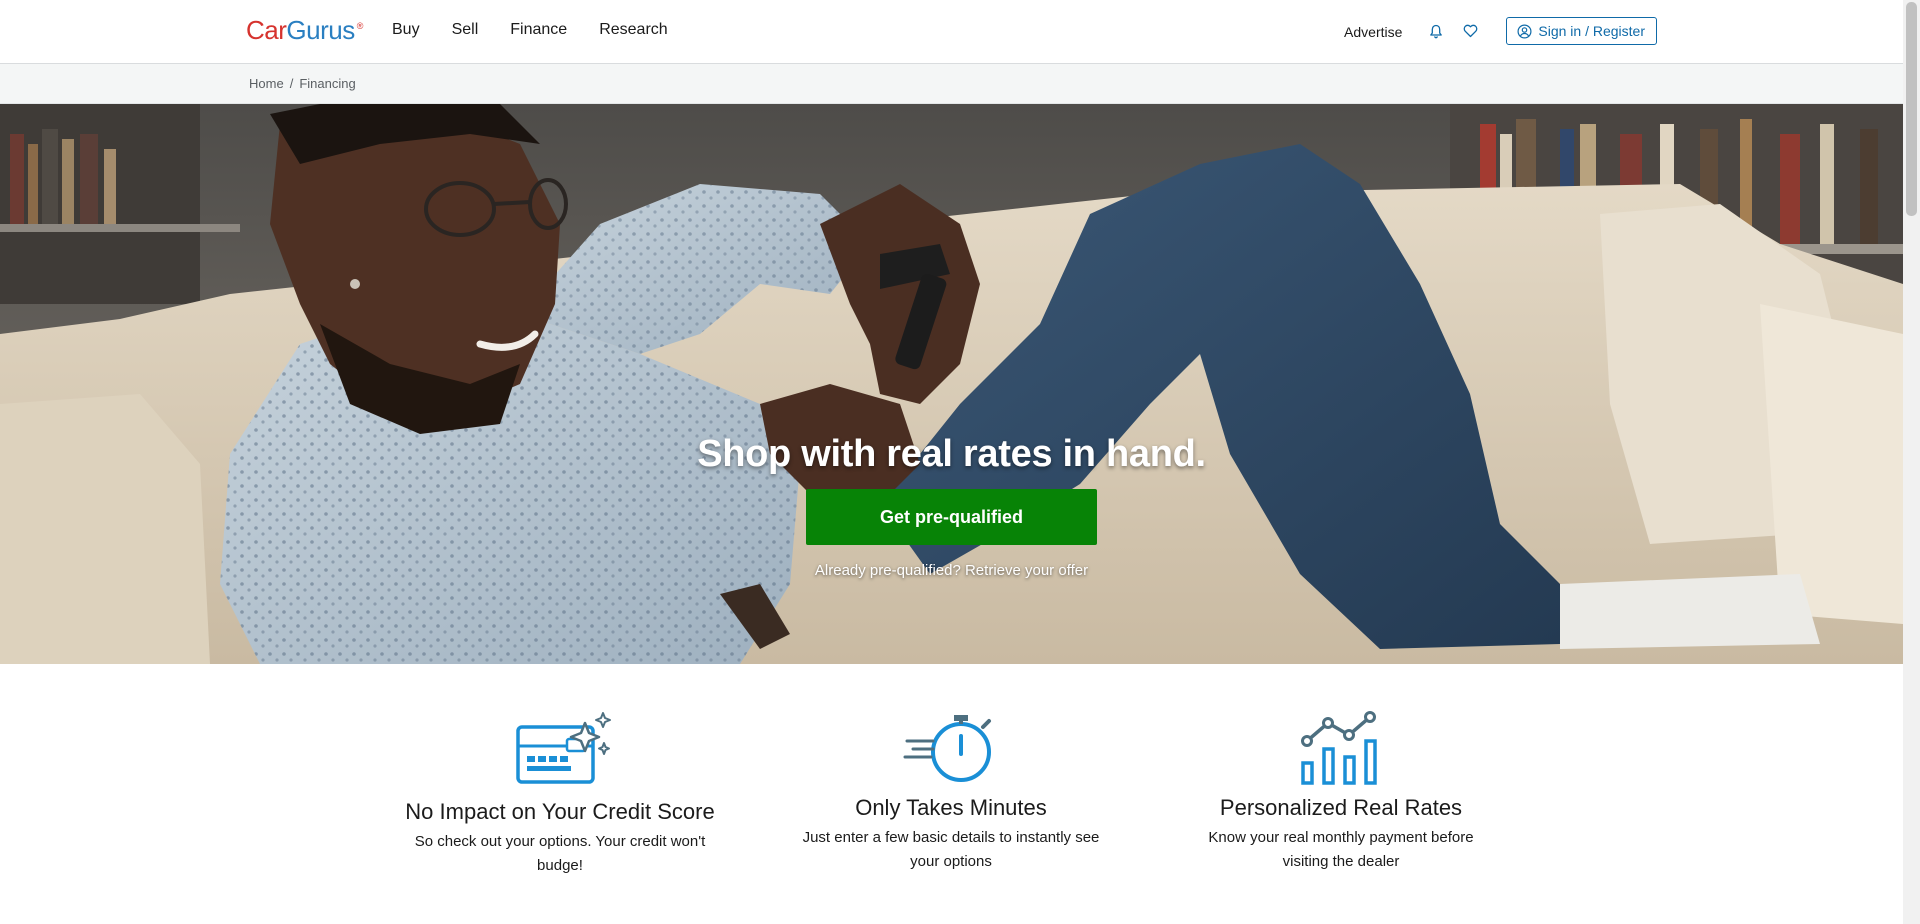 This screenshot has width=1920, height=924. I want to click on page-scrollbar, so click(1911, 462).